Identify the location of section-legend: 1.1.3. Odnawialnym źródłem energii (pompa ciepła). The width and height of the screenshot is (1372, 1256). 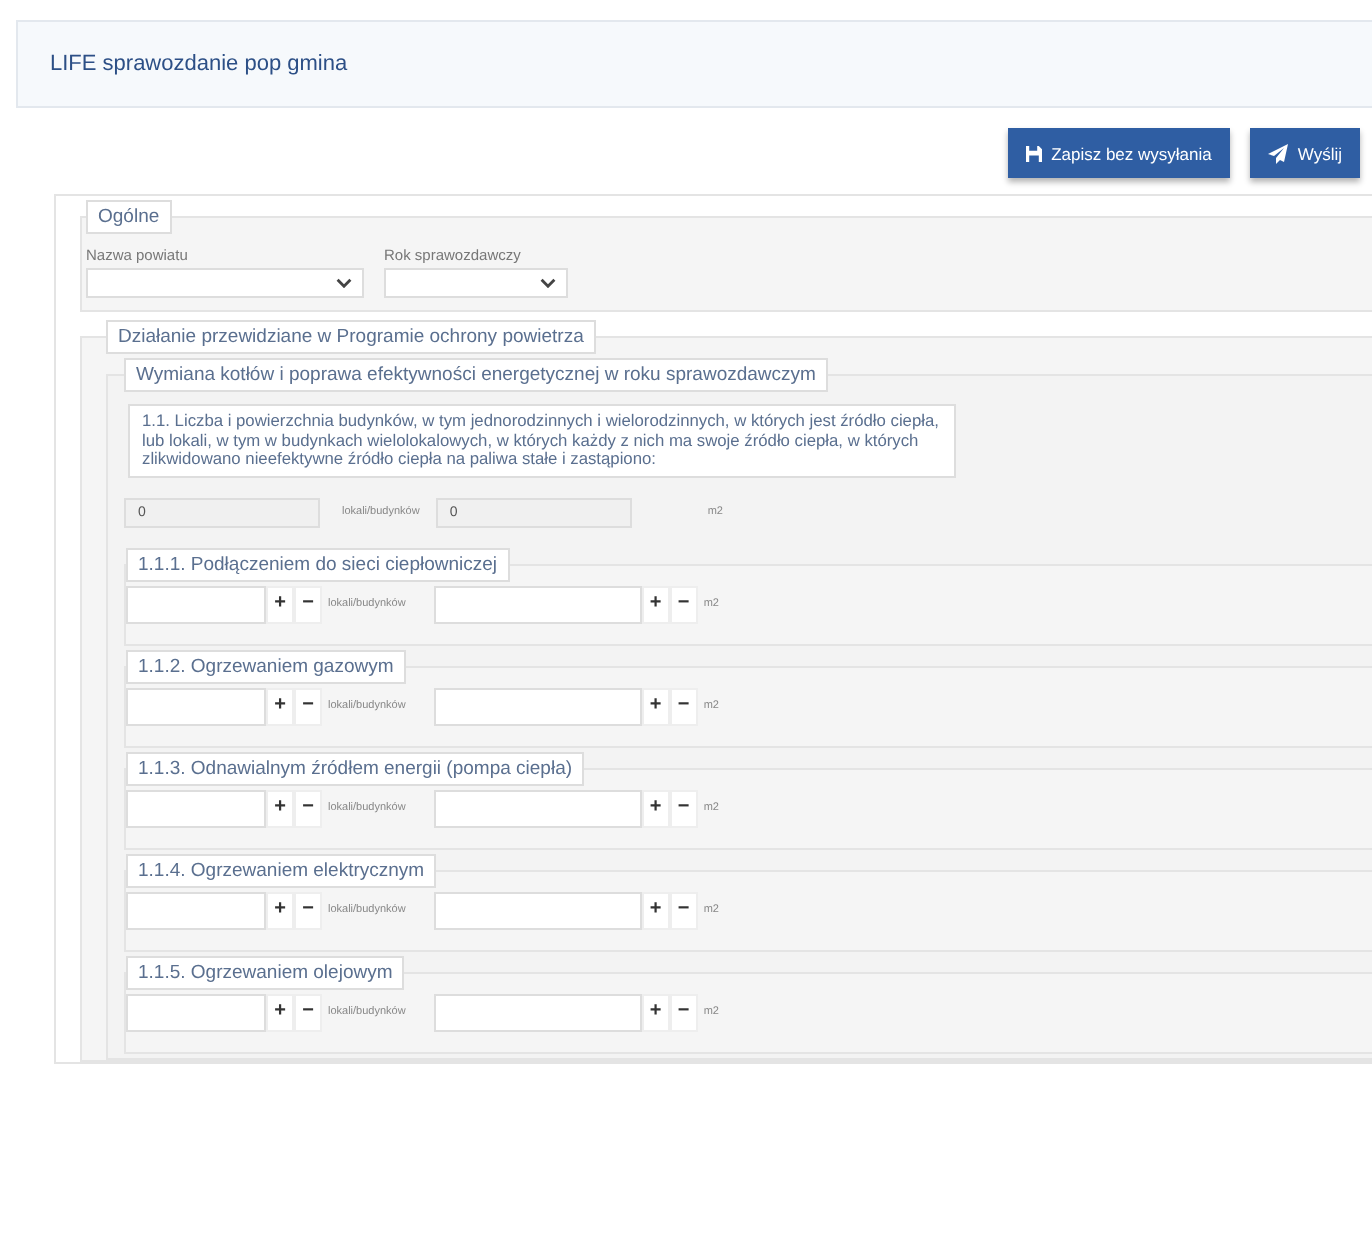
(355, 768).